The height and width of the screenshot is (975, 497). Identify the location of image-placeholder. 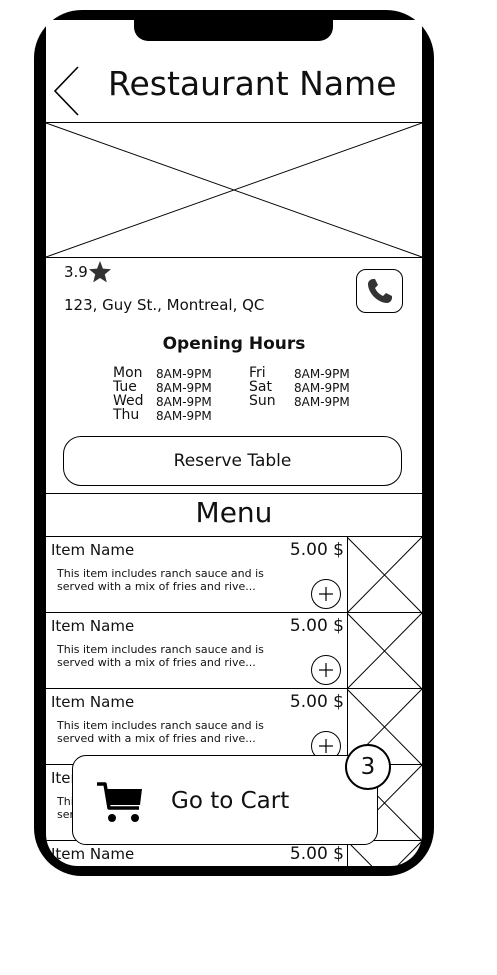
(234, 190).